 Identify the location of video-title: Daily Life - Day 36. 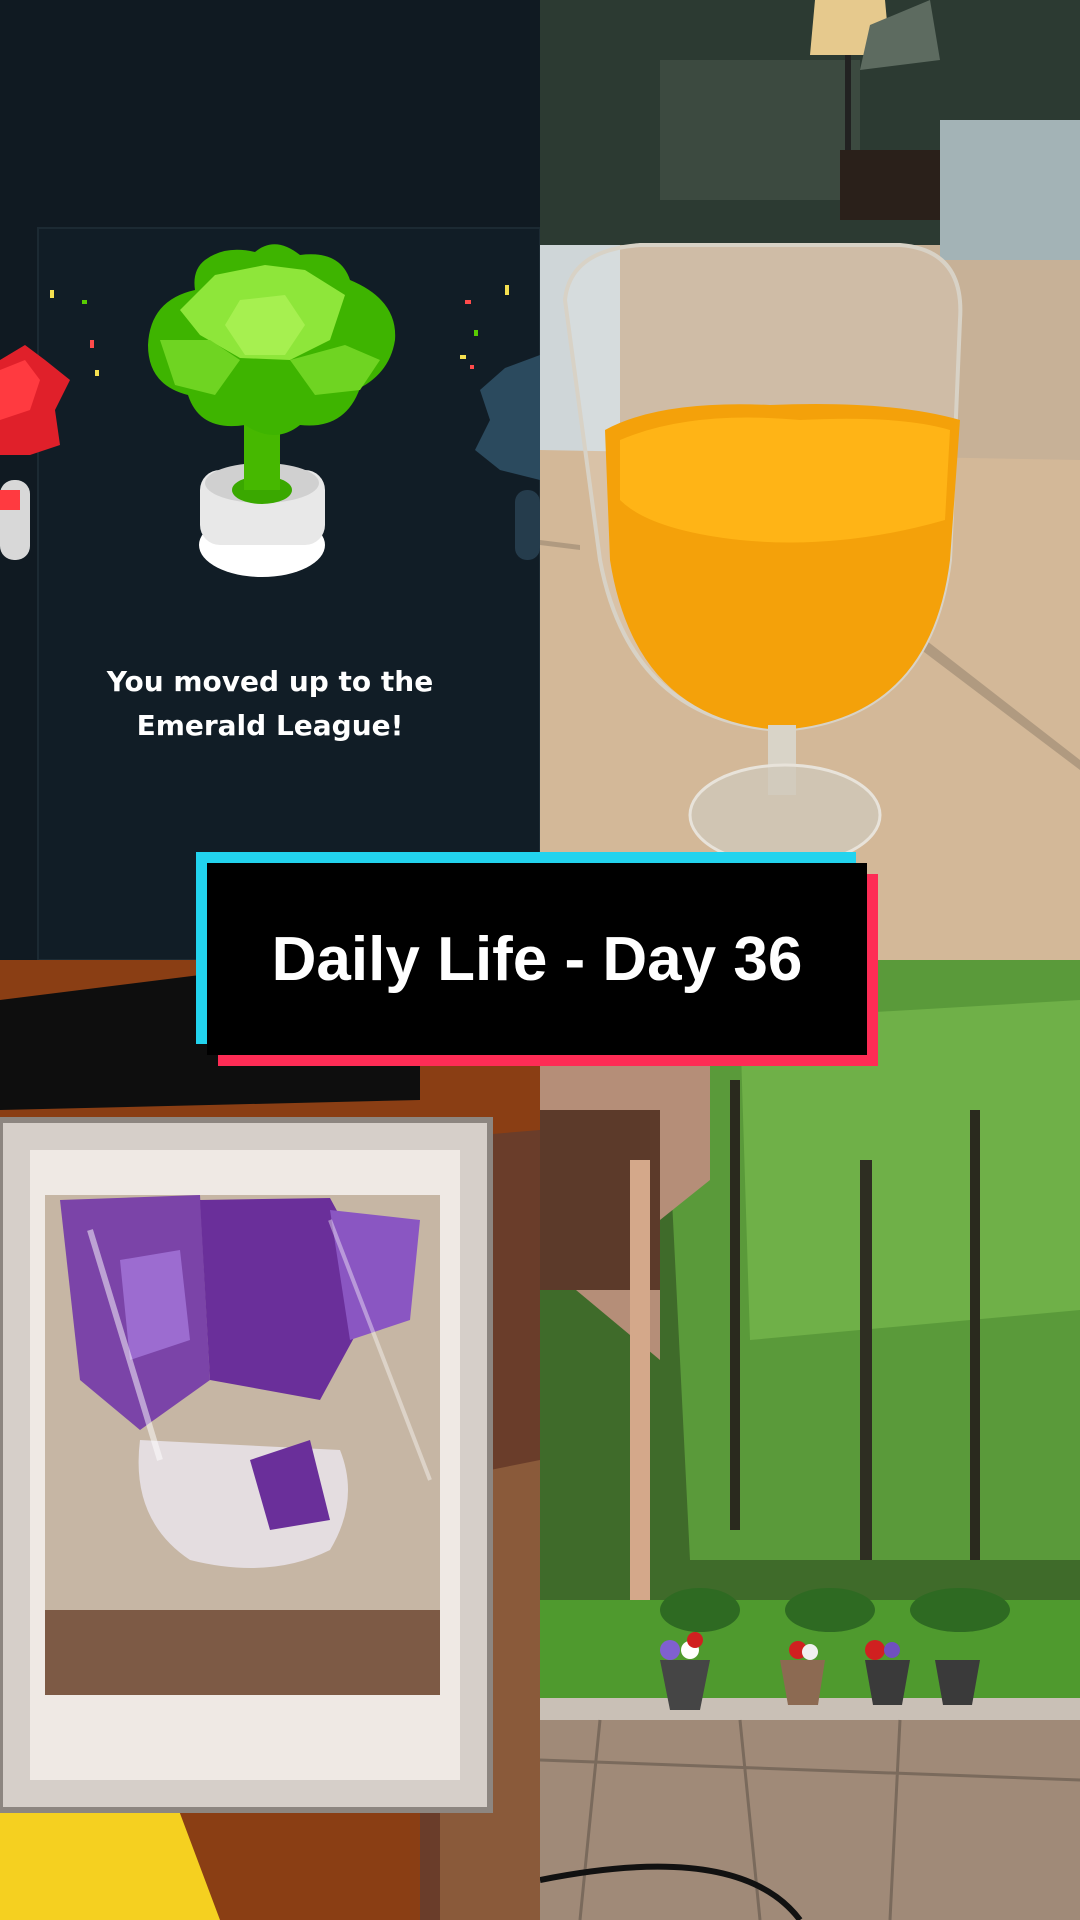
(537, 959).